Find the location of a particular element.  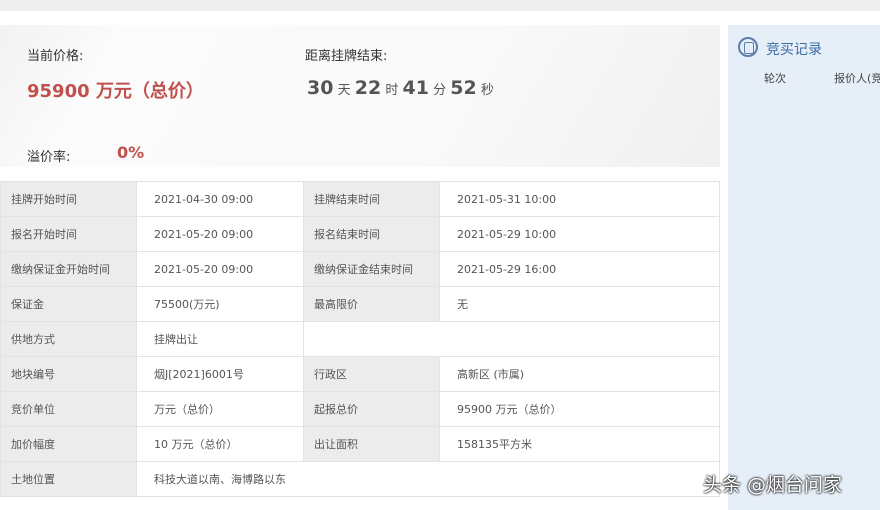

current-price: 95900 万元（总价） is located at coordinates (115, 91).